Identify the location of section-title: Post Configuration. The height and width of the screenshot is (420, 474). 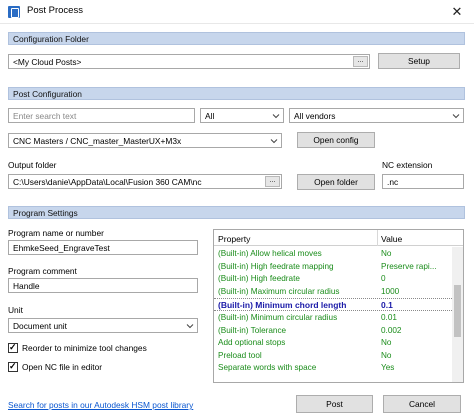
(47, 94).